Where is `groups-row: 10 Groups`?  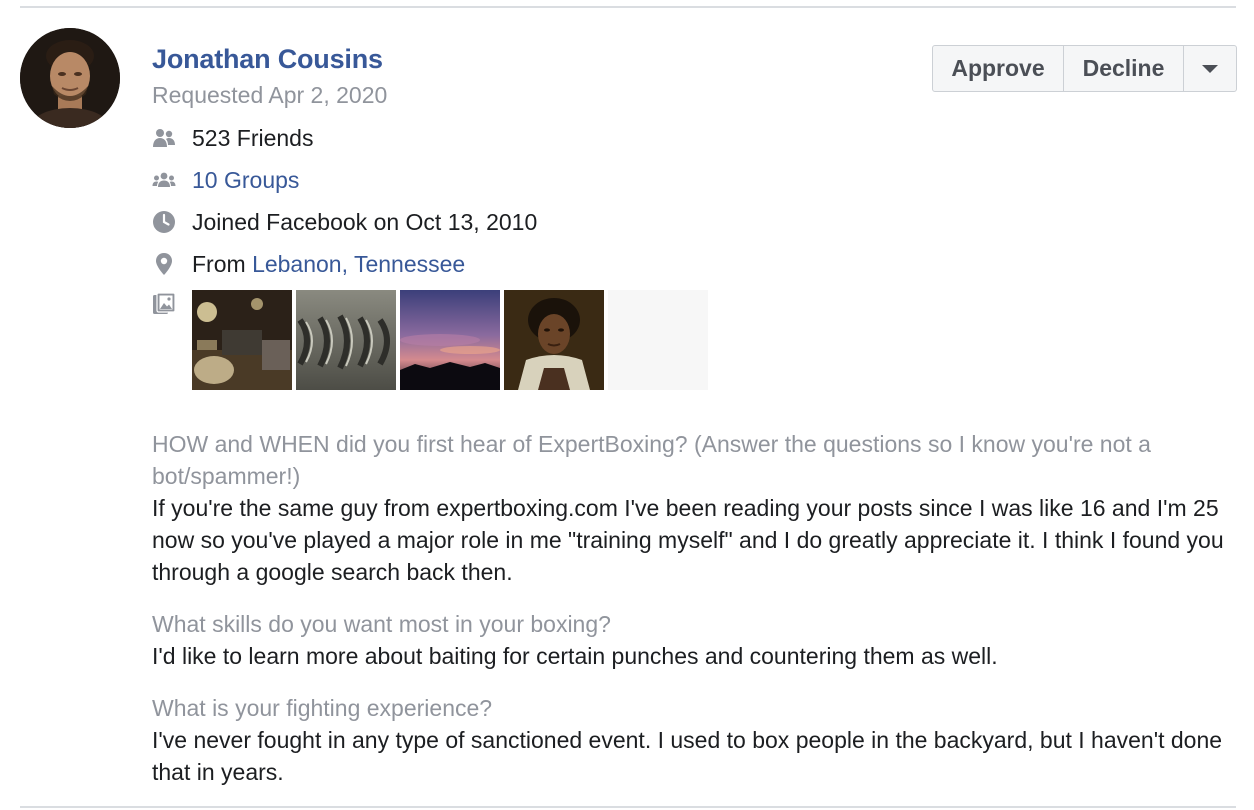
groups-row: 10 Groups is located at coordinates (225, 180).